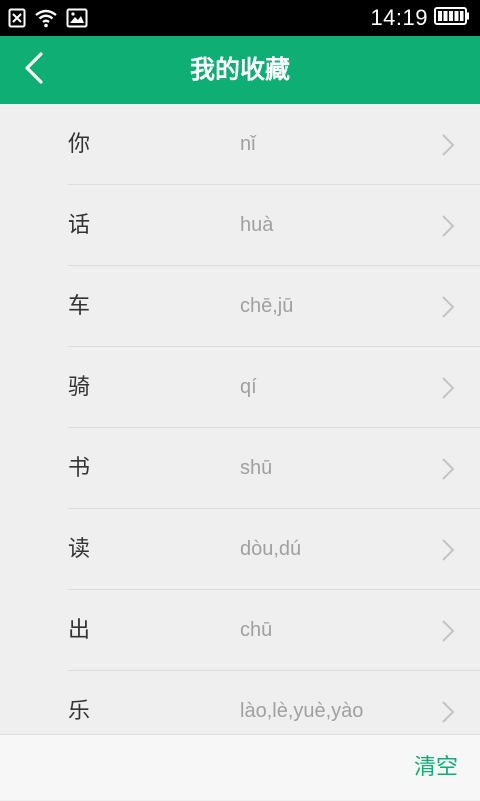 Image resolution: width=480 pixels, height=801 pixels. Describe the element at coordinates (79, 144) in the screenshot. I see `item-character: 你` at that location.